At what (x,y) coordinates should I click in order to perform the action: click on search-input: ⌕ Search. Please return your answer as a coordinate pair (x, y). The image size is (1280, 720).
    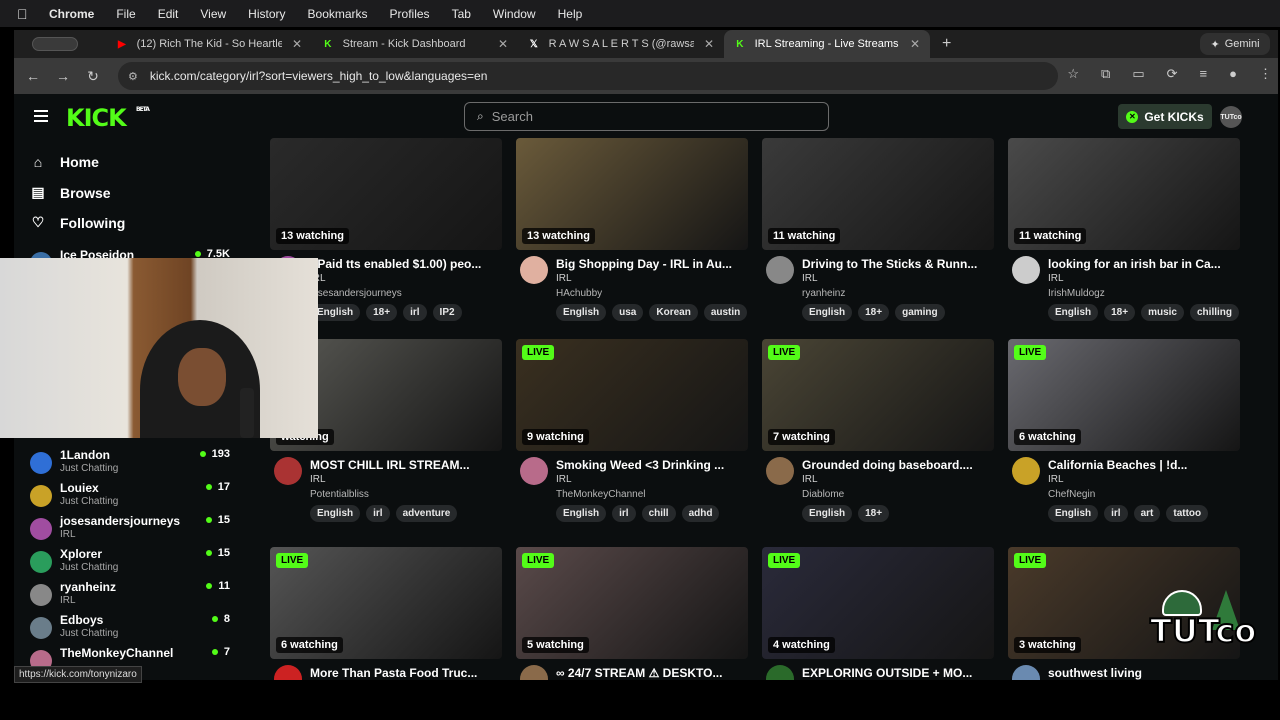
    Looking at the image, I should click on (646, 116).